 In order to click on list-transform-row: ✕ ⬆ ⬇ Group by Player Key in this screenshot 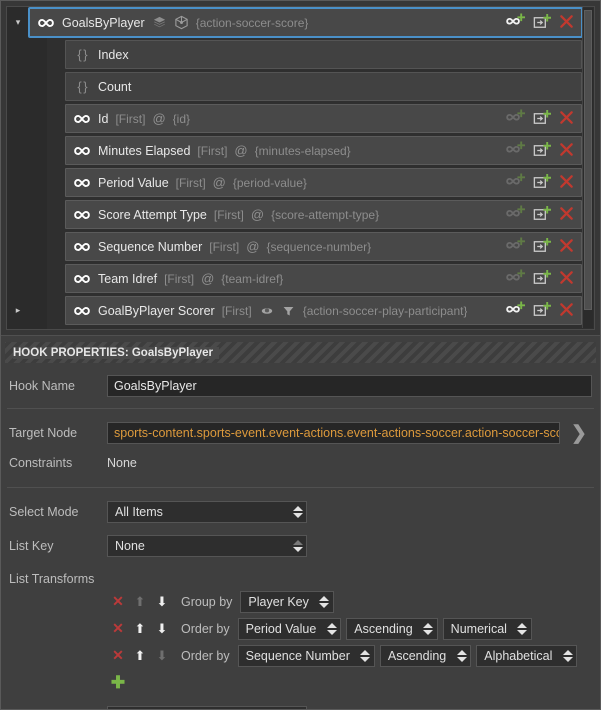, I will do `click(300, 601)`.